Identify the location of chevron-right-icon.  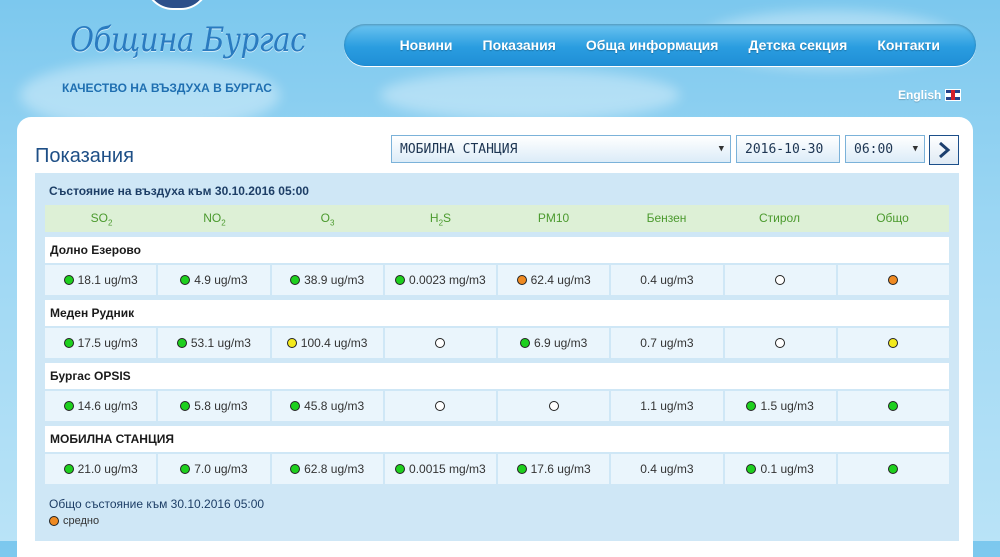
(945, 150).